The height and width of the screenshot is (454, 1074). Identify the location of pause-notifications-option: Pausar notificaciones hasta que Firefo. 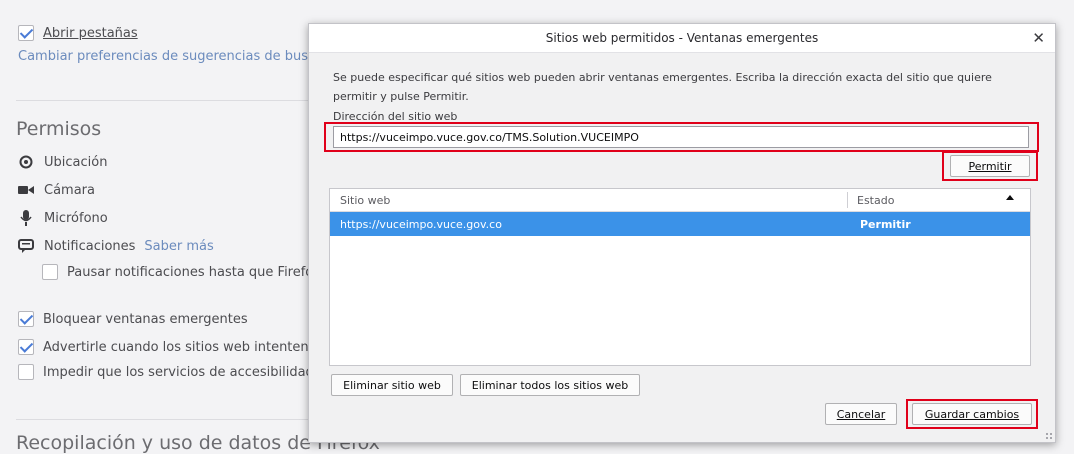
(177, 272).